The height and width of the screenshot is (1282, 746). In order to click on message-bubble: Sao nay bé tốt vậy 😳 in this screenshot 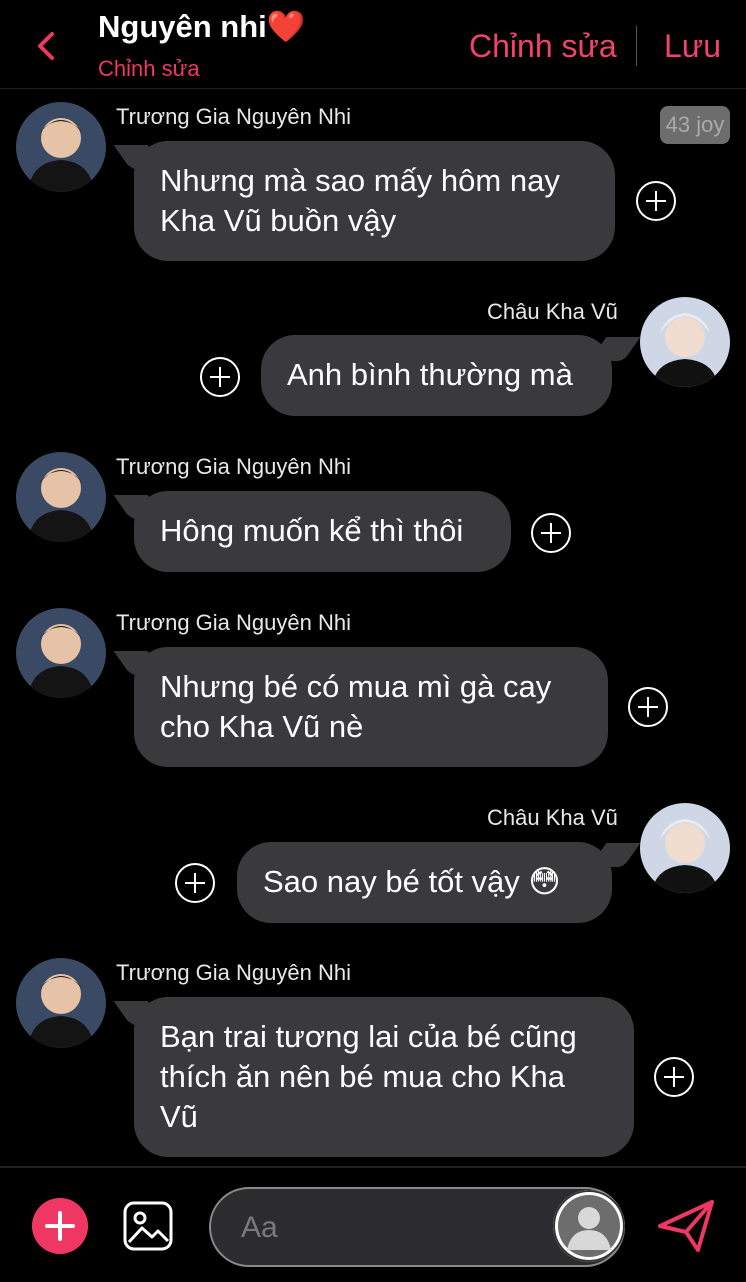, I will do `click(424, 882)`.